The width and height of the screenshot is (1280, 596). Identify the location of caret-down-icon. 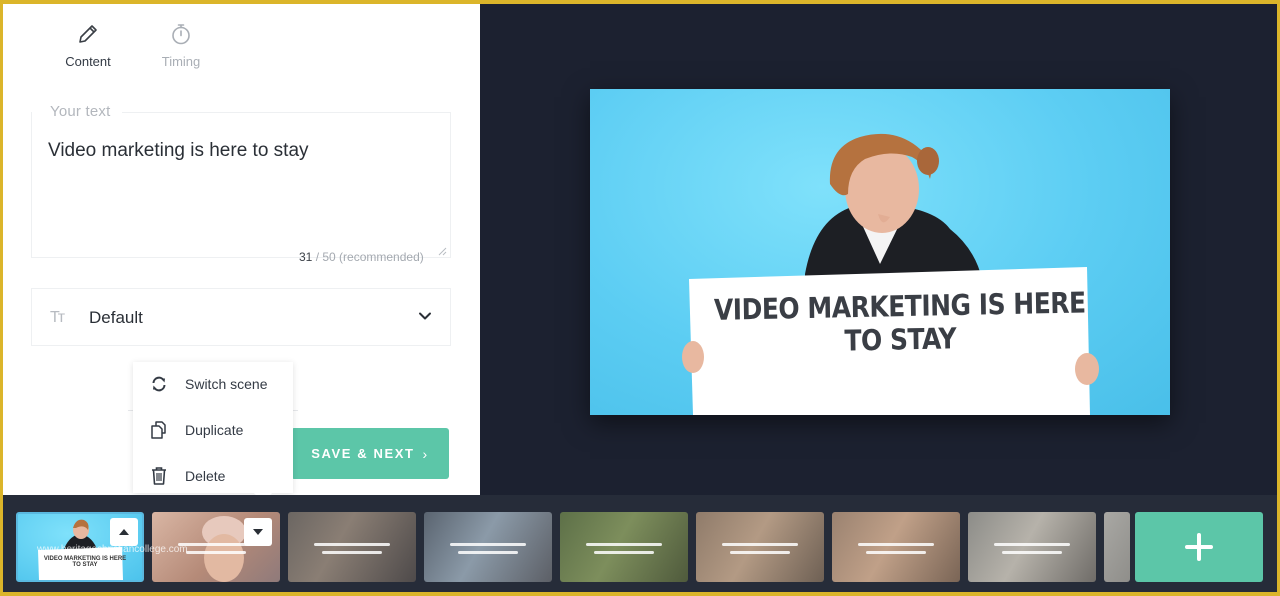
(258, 532).